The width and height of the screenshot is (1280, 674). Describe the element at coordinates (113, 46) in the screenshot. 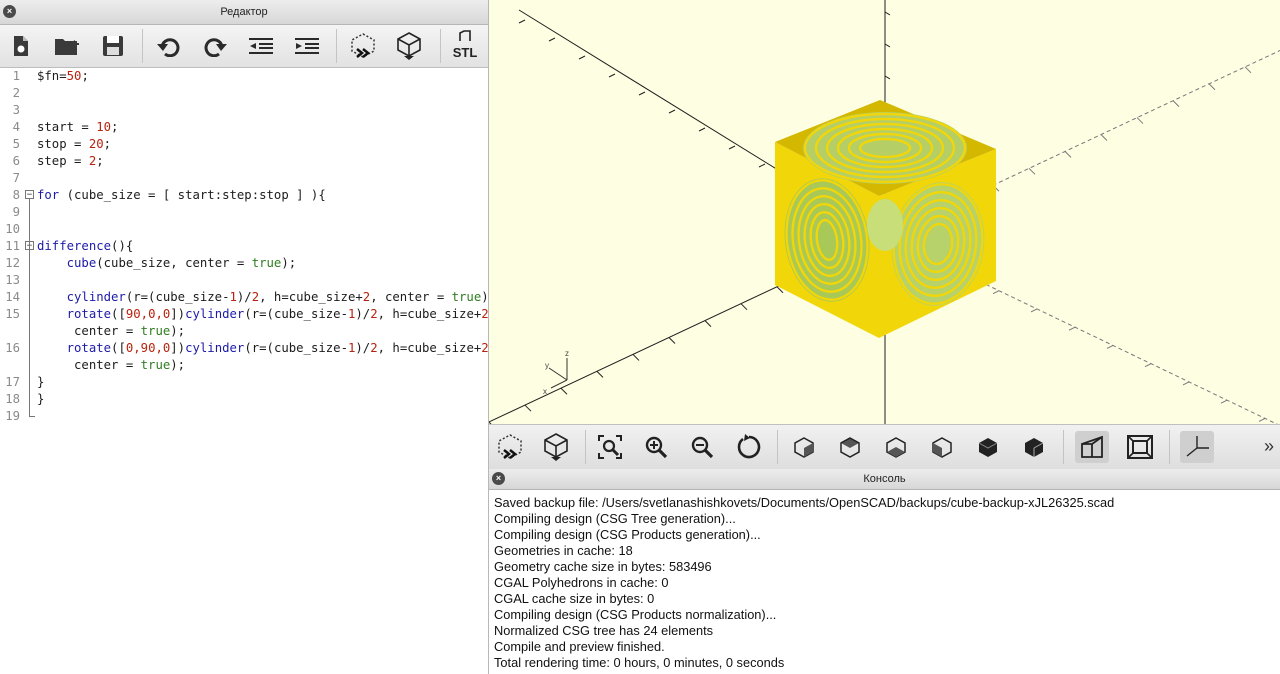

I see `save-button` at that location.